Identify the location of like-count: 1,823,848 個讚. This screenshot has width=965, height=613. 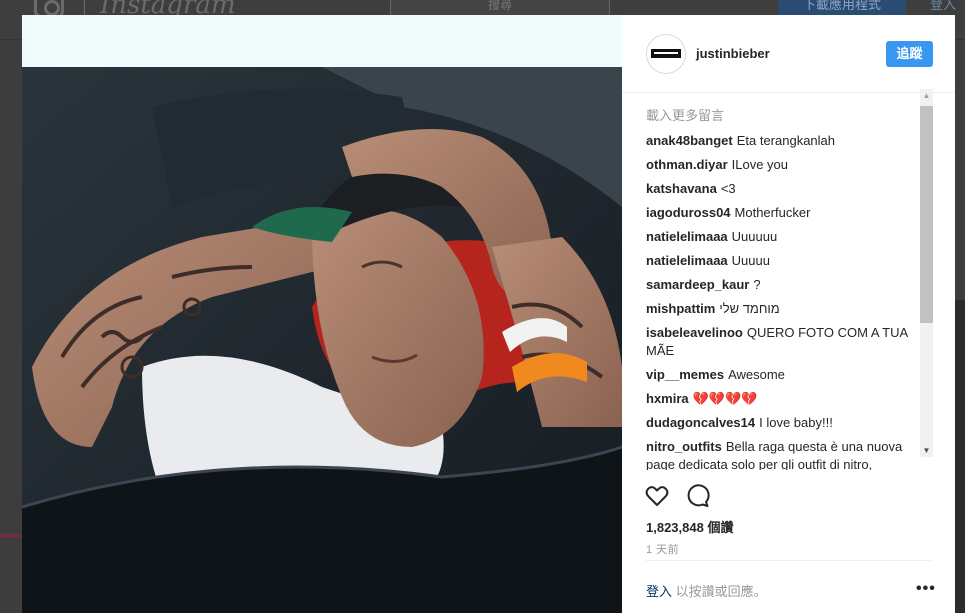
(689, 526).